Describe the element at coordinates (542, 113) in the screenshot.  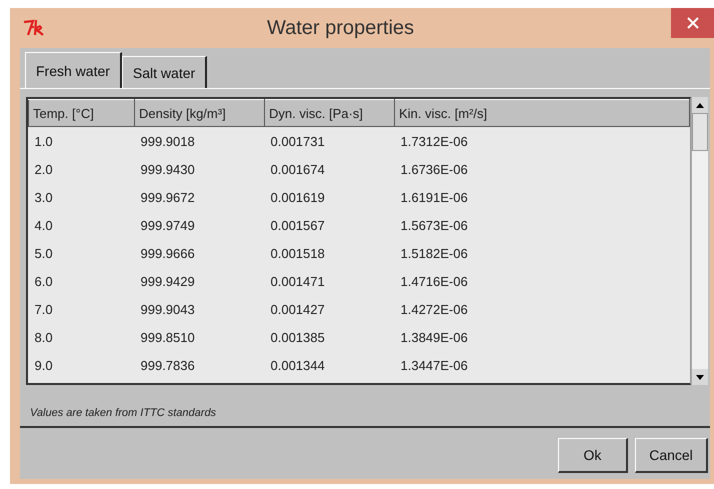
I see `column-header: Kin. visc. [m²/s]` at that location.